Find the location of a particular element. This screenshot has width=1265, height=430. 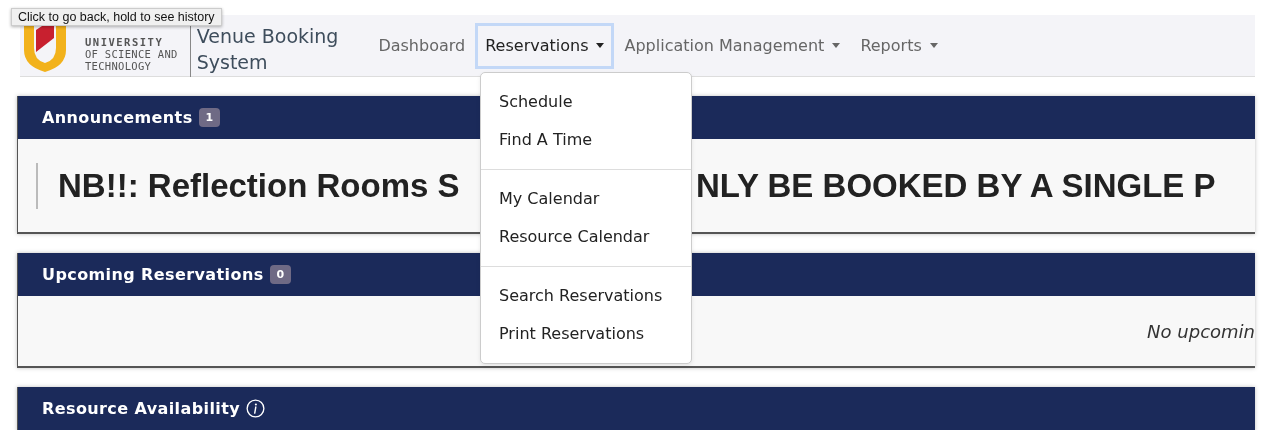

panel-title: Announcements is located at coordinates (117, 117).